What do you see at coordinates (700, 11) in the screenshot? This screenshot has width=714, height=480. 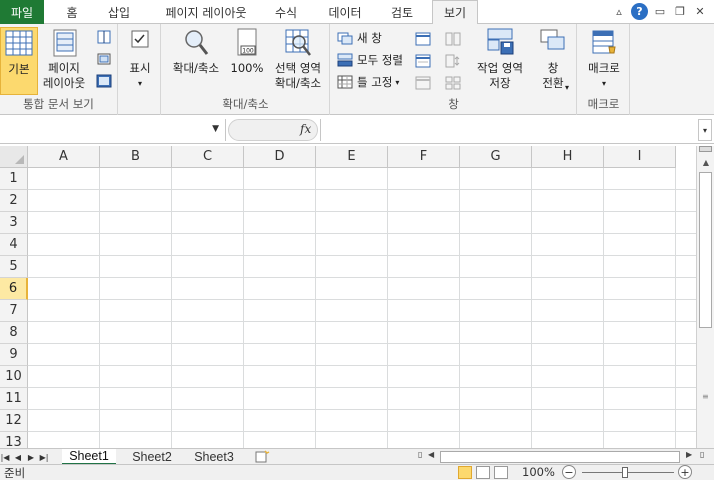 I see `close-icon: ✕` at bounding box center [700, 11].